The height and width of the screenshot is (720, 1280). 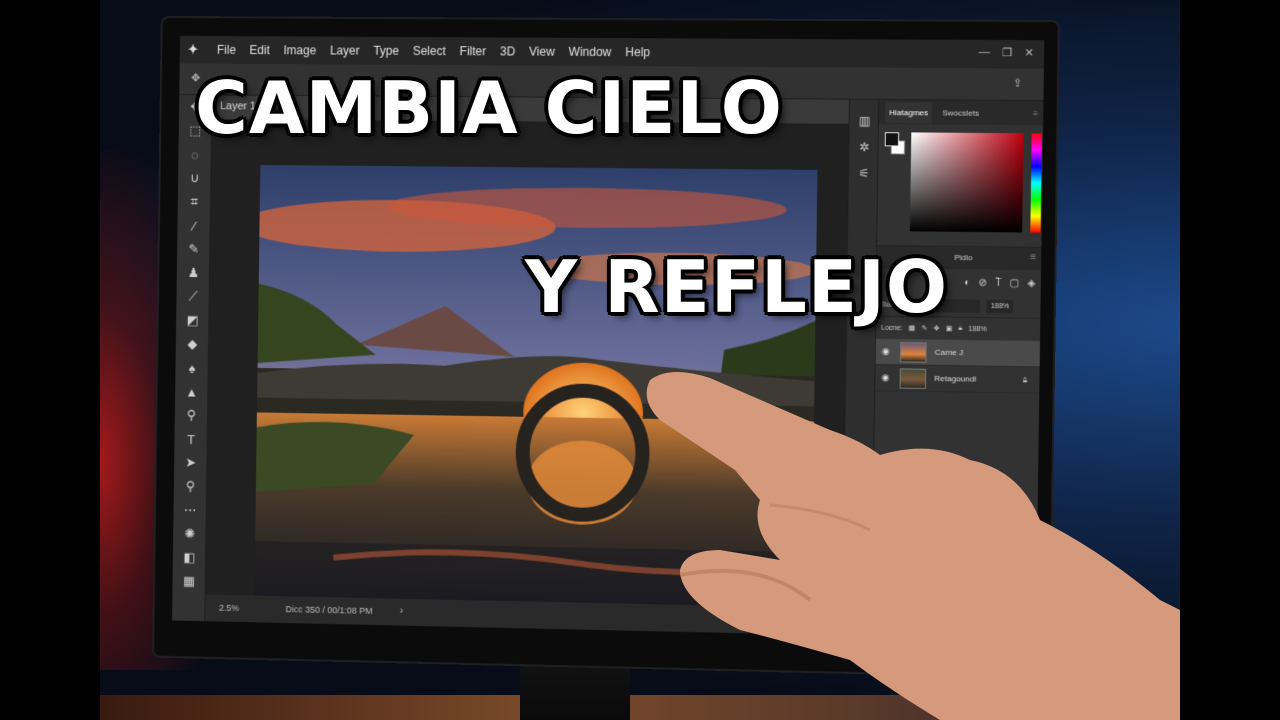 I want to click on minimize-icon: —, so click(x=983, y=52).